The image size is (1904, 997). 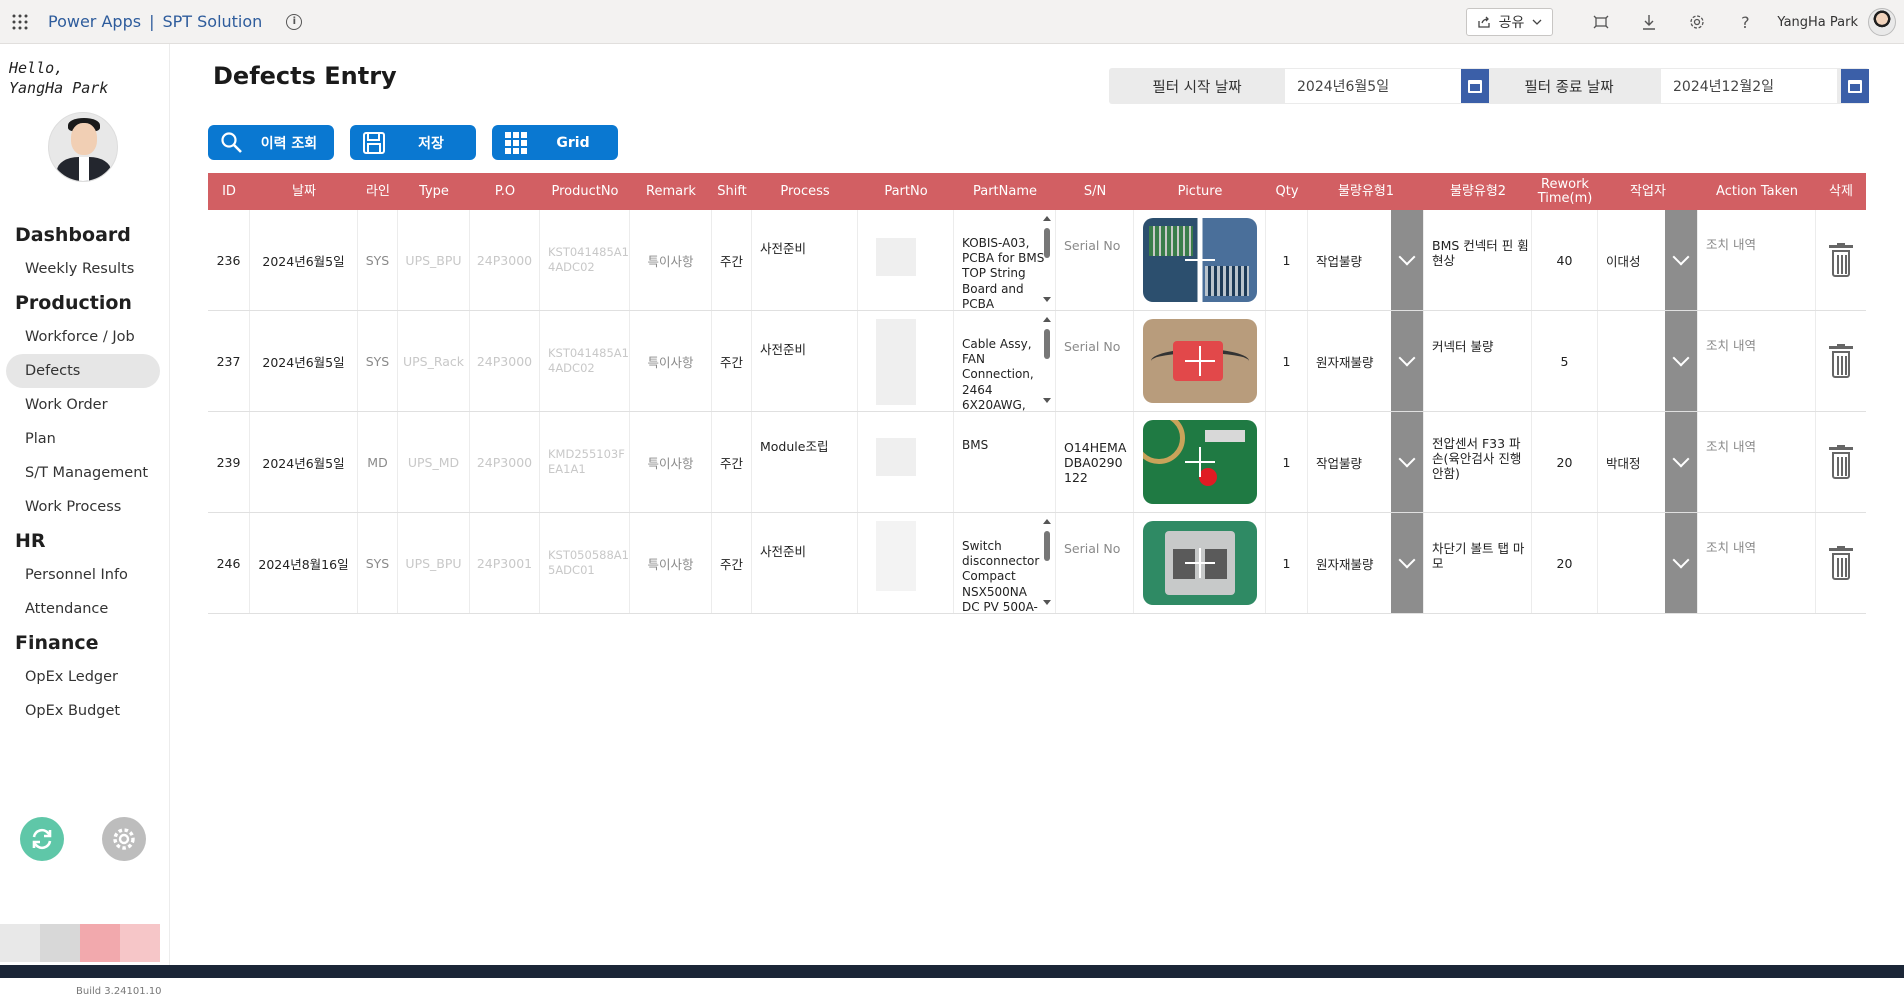 I want to click on nav-section-production: Production, so click(x=92, y=303).